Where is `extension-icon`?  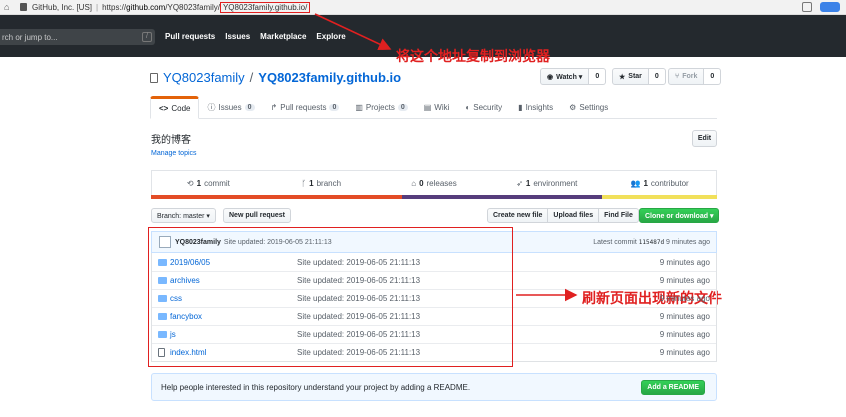
extension-icon is located at coordinates (830, 7).